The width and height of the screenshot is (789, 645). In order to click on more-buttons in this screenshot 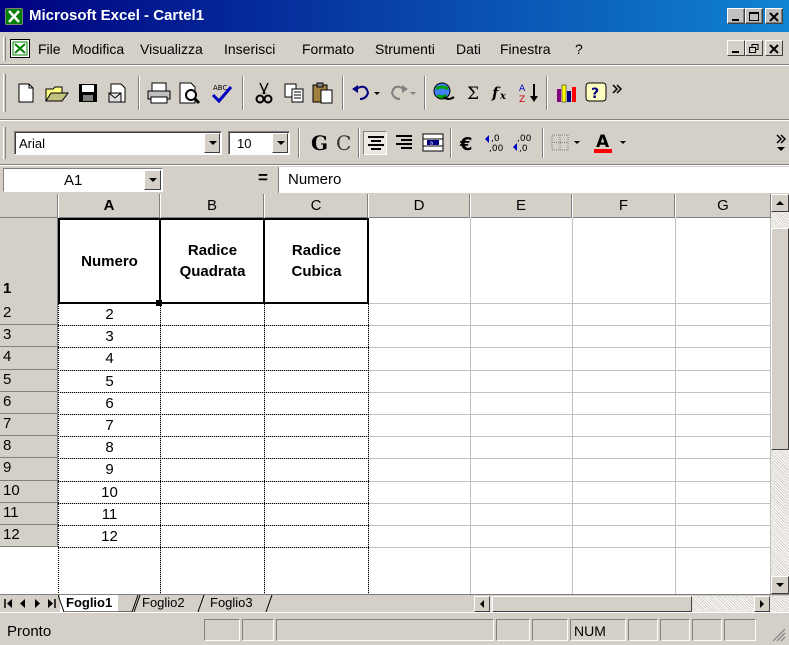, I will do `click(617, 93)`.